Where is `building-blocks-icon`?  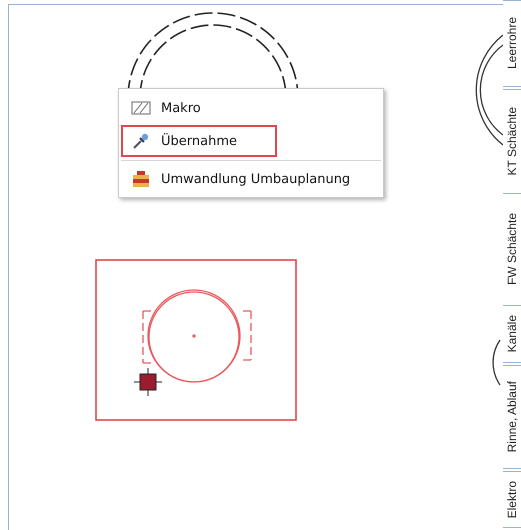 building-blocks-icon is located at coordinates (141, 179).